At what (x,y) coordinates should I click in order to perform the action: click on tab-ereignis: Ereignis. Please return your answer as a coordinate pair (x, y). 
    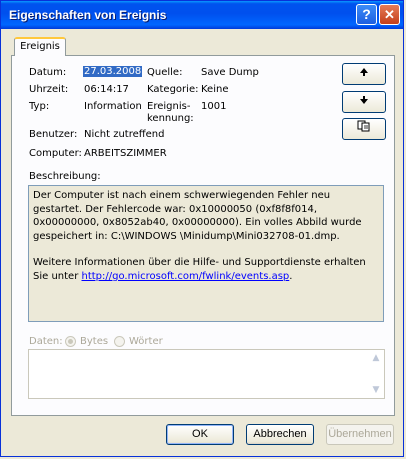
    Looking at the image, I should click on (40, 46).